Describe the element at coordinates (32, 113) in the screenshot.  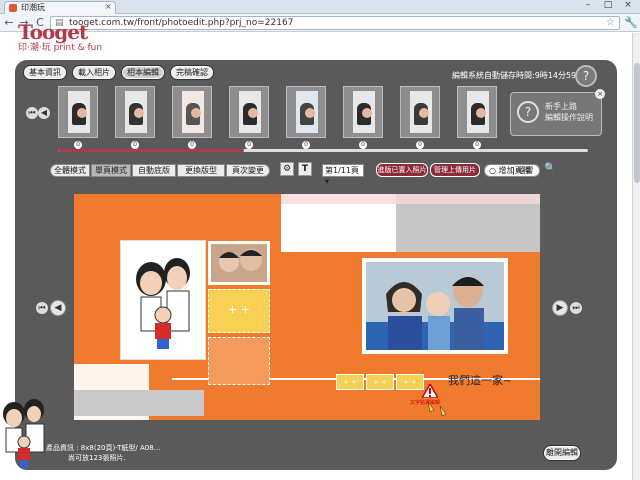
I see `strip-first-icon: ⏮` at that location.